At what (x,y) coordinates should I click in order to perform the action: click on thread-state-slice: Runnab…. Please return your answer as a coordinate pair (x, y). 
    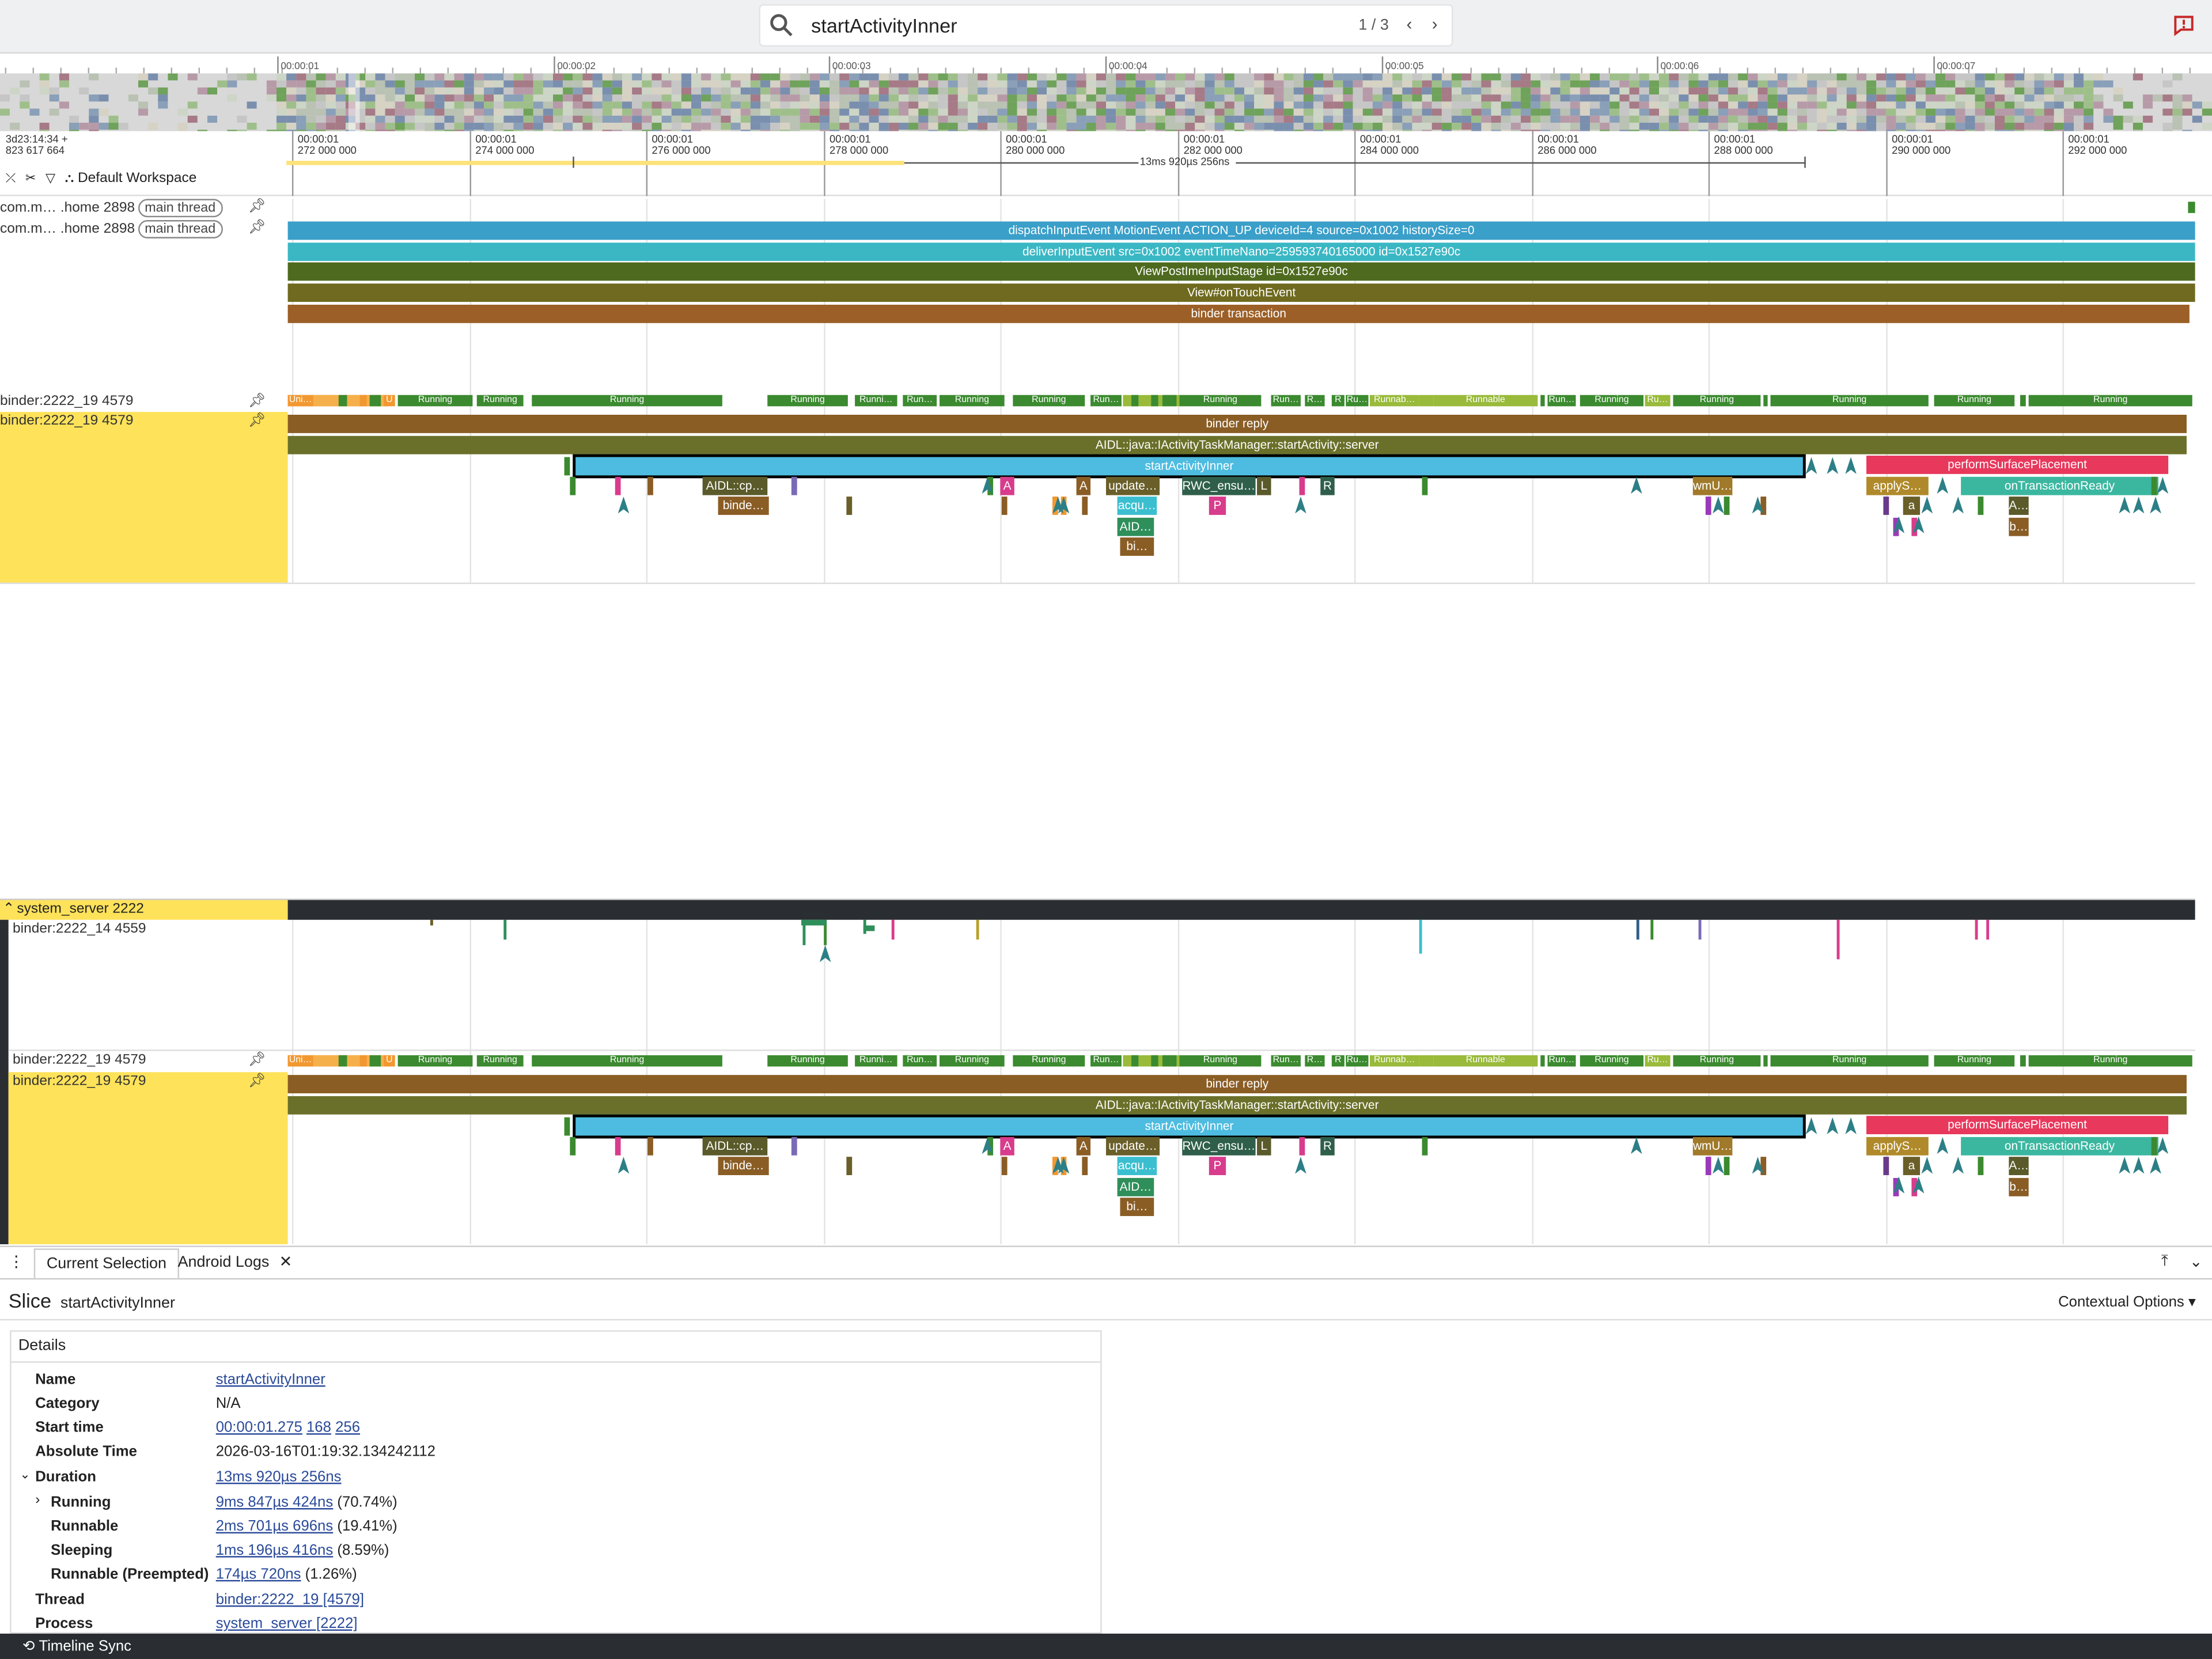
    Looking at the image, I should click on (1394, 1061).